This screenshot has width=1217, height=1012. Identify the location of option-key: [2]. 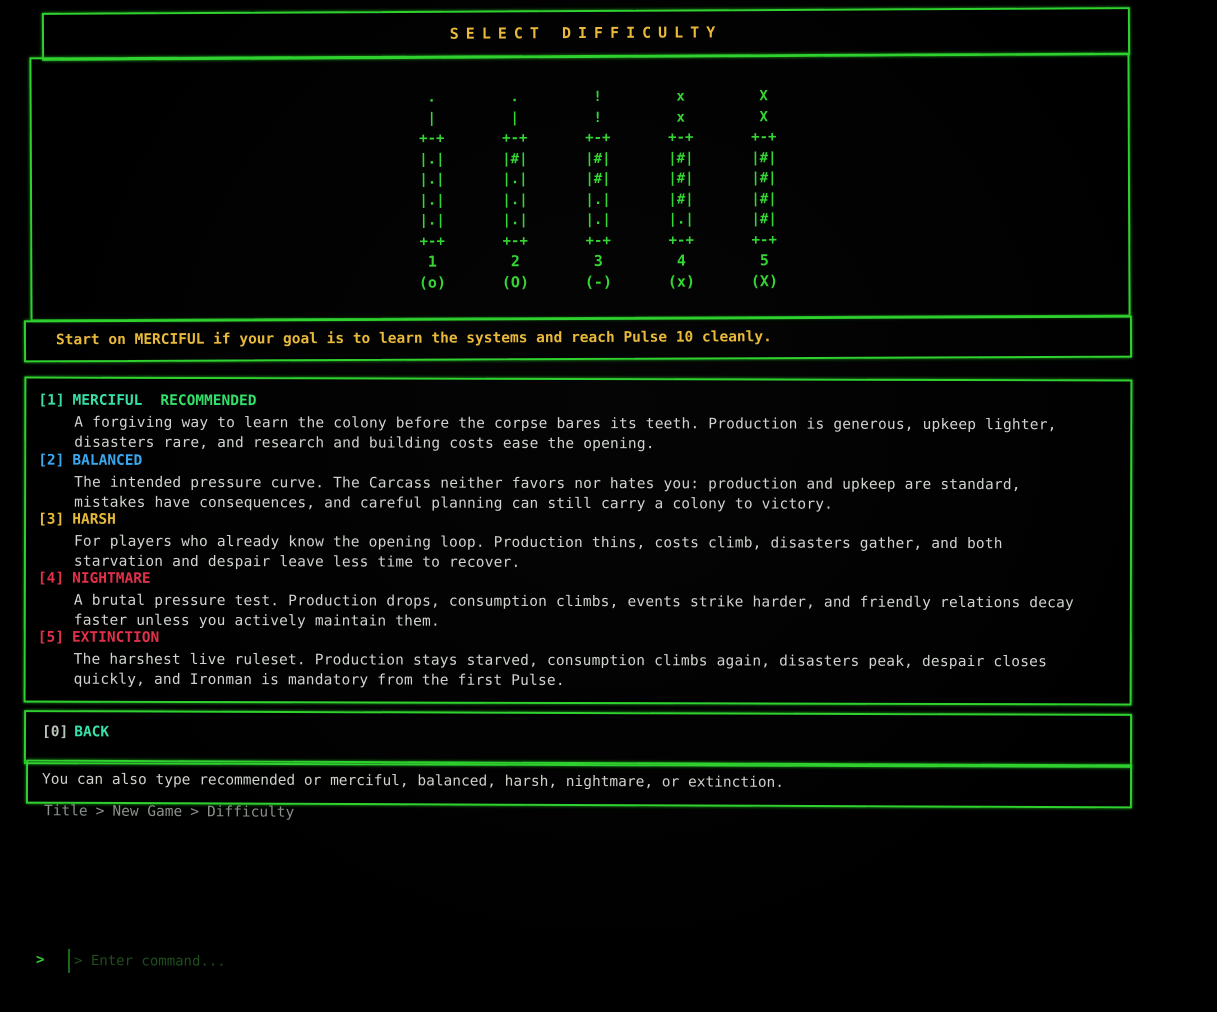
(51, 460).